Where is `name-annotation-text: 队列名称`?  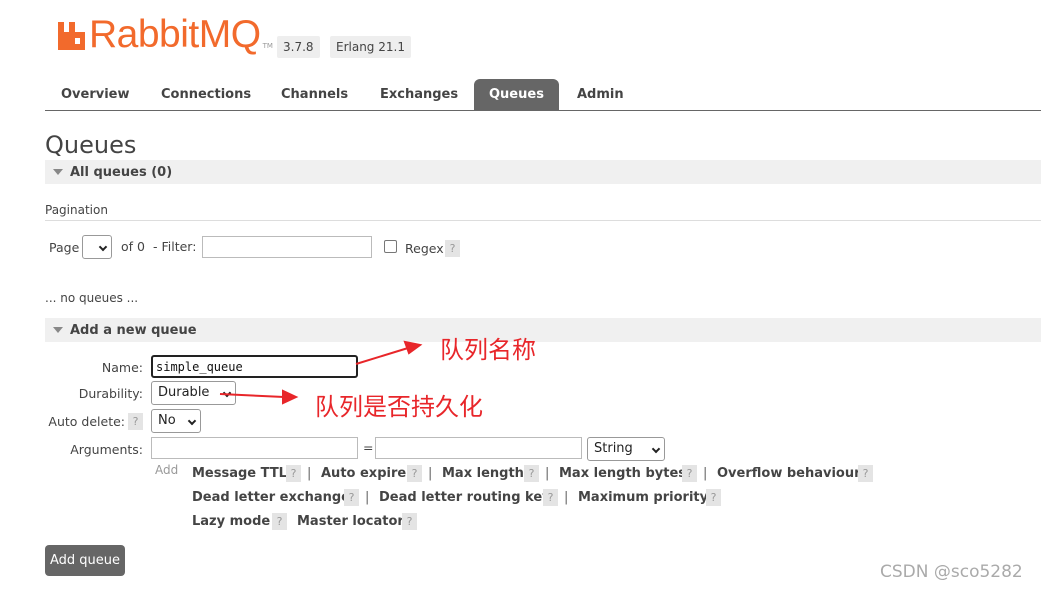
name-annotation-text: 队列名称 is located at coordinates (488, 350).